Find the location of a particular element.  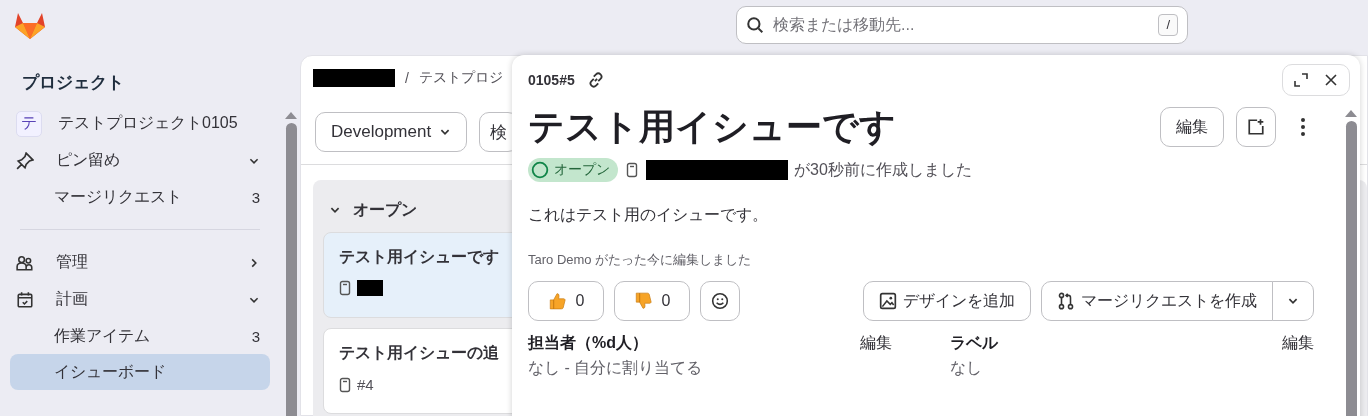

sidebar-item: 作業アイテム 3 is located at coordinates (140, 336).